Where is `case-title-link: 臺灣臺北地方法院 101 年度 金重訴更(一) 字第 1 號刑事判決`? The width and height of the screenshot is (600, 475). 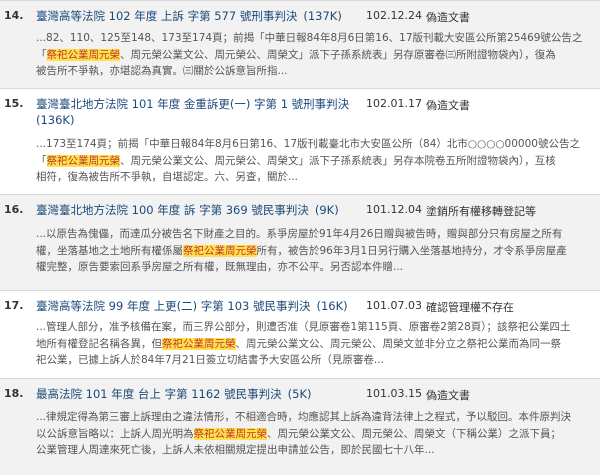 case-title-link: 臺灣臺北地方法院 101 年度 金重訴更(一) 字第 1 號刑事判決 is located at coordinates (192, 104).